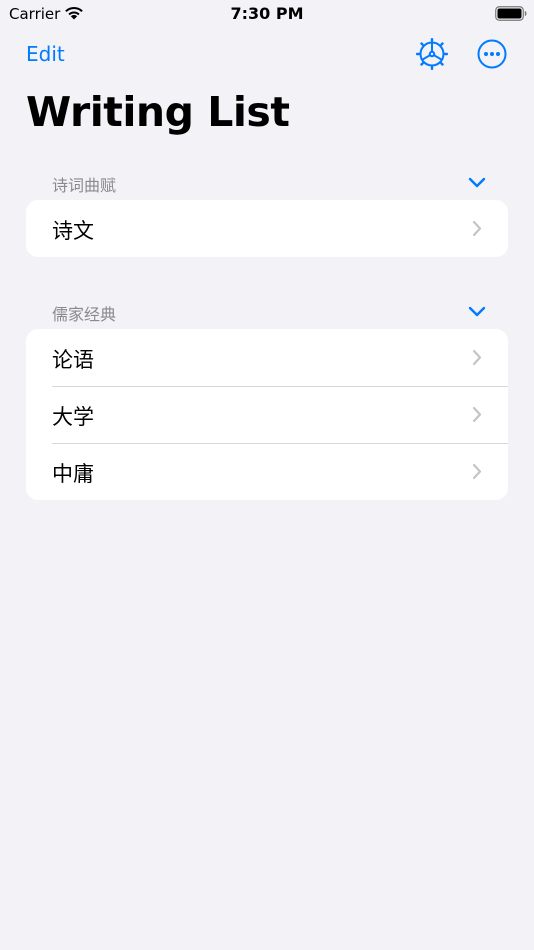 Image resolution: width=534 pixels, height=950 pixels. I want to click on list-item-label: 大学, so click(73, 417).